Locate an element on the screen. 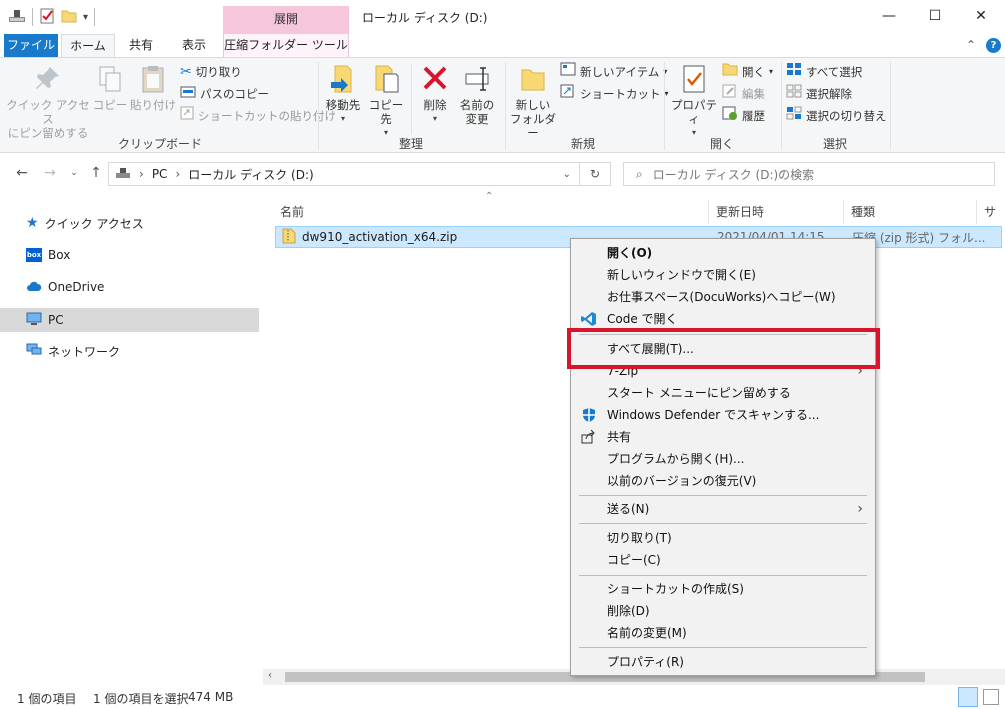 The image size is (1005, 709). paste-shortcut-button: ショートカットの貼り付け is located at coordinates (258, 116).